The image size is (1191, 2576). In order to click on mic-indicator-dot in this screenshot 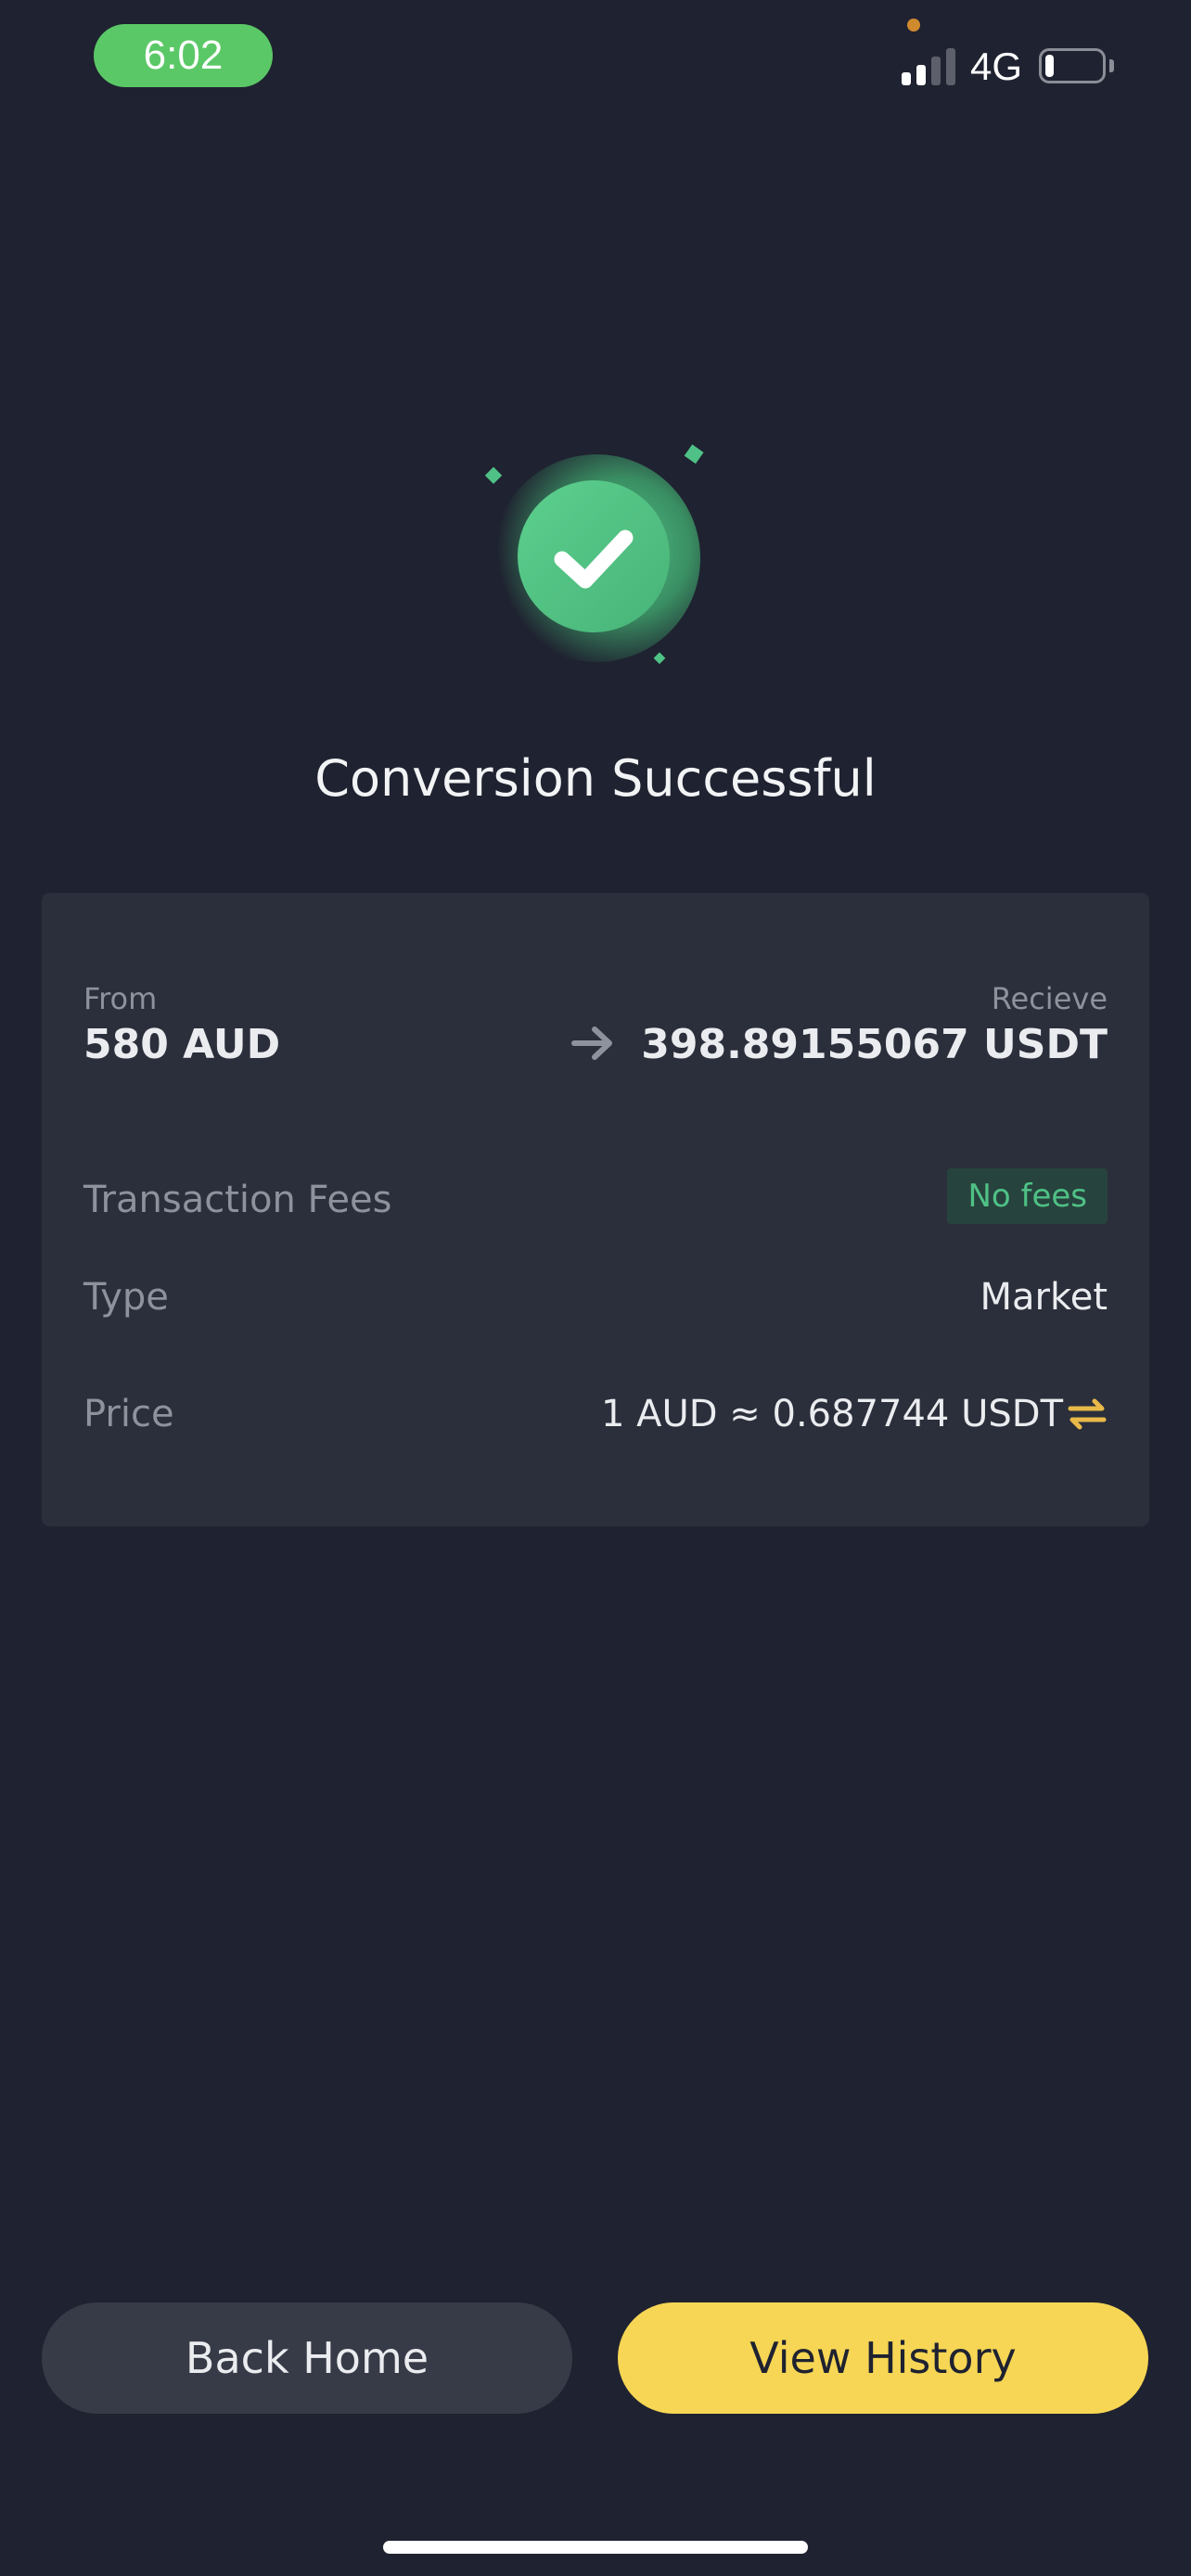, I will do `click(913, 26)`.